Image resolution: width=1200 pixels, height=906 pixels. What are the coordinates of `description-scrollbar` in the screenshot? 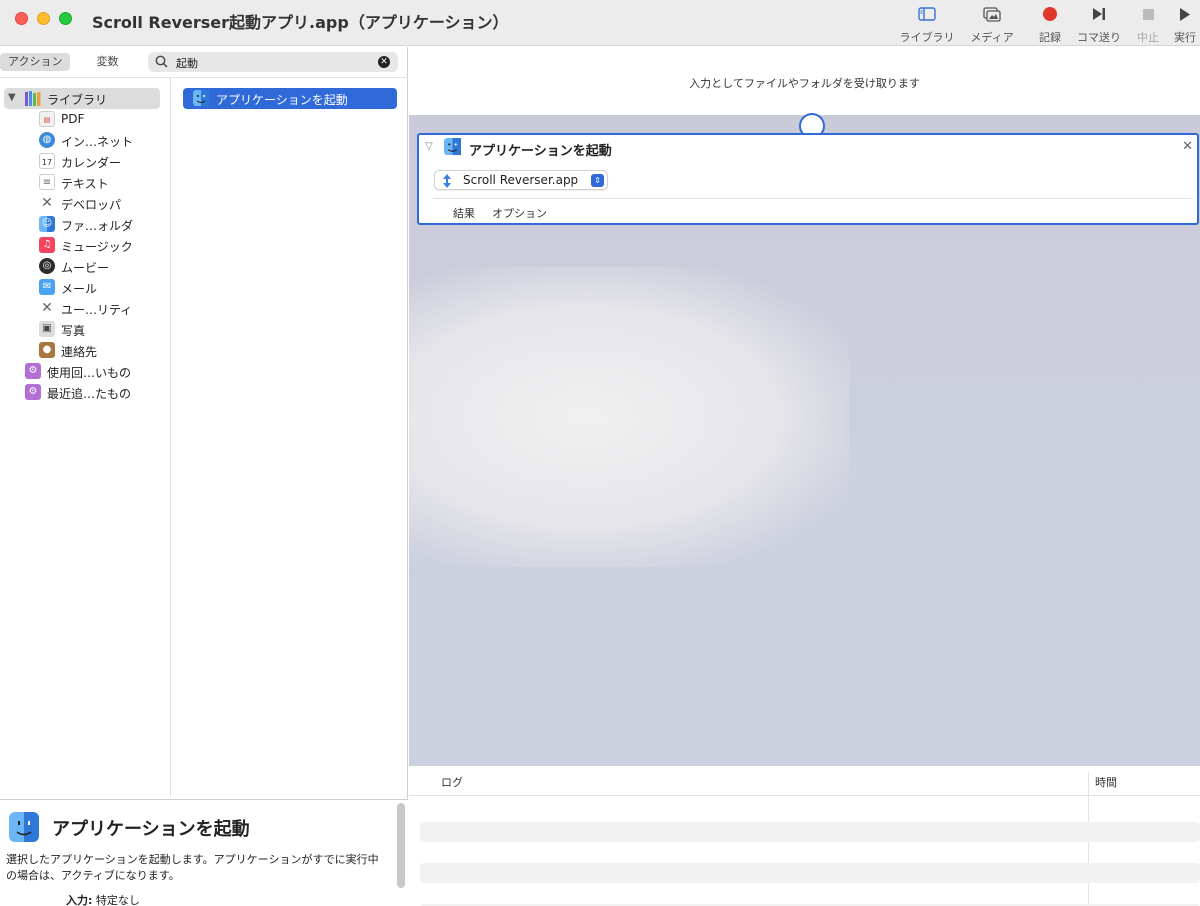 It's located at (401, 845).